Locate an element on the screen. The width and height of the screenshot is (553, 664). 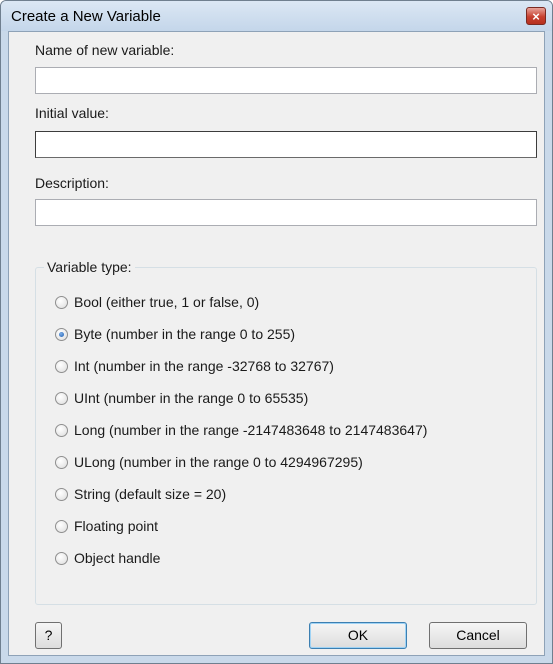
radio-option-floating-point: Floating point is located at coordinates (106, 526).